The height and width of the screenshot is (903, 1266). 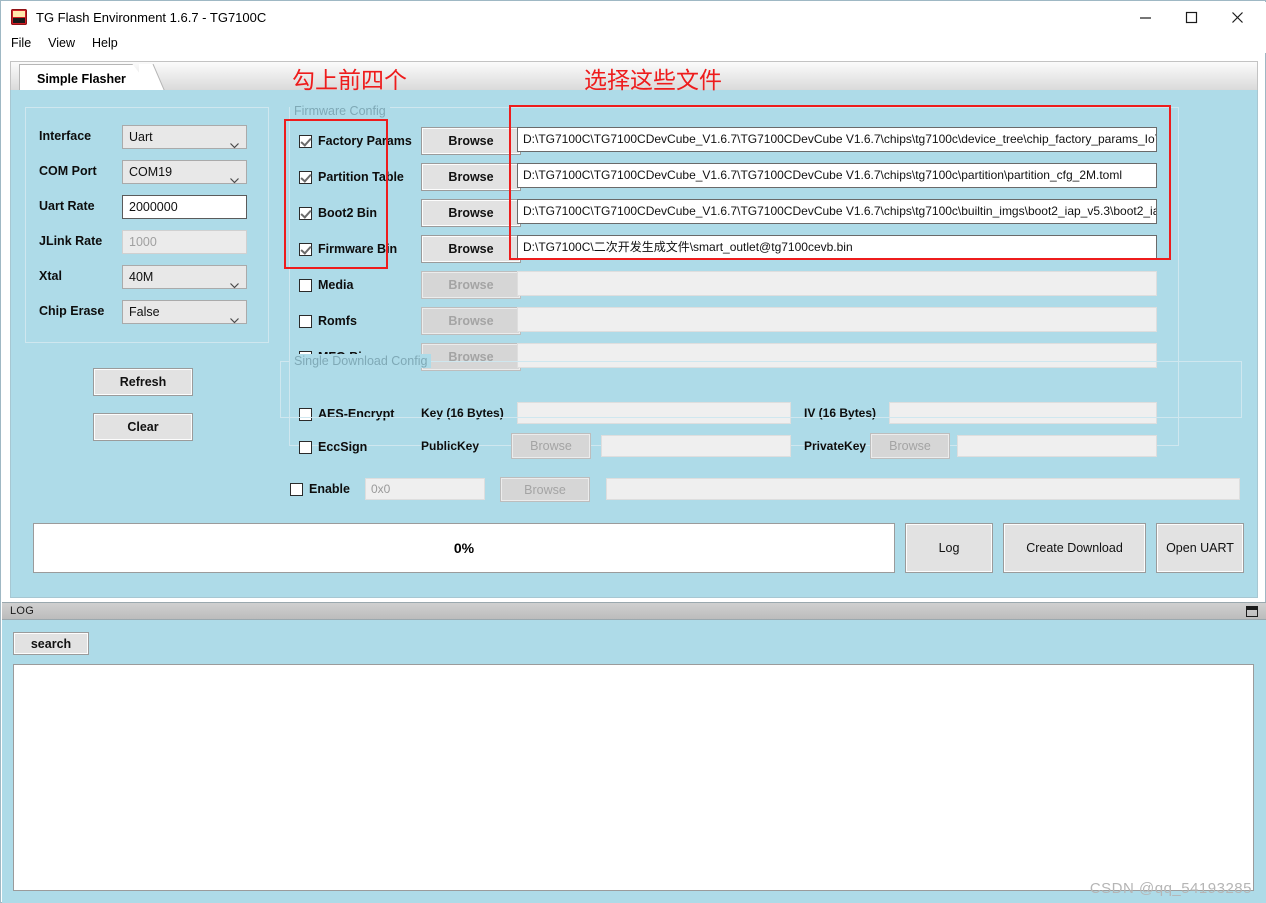 I want to click on tab-simple-flasher: Simple Flasher, so click(x=86, y=78).